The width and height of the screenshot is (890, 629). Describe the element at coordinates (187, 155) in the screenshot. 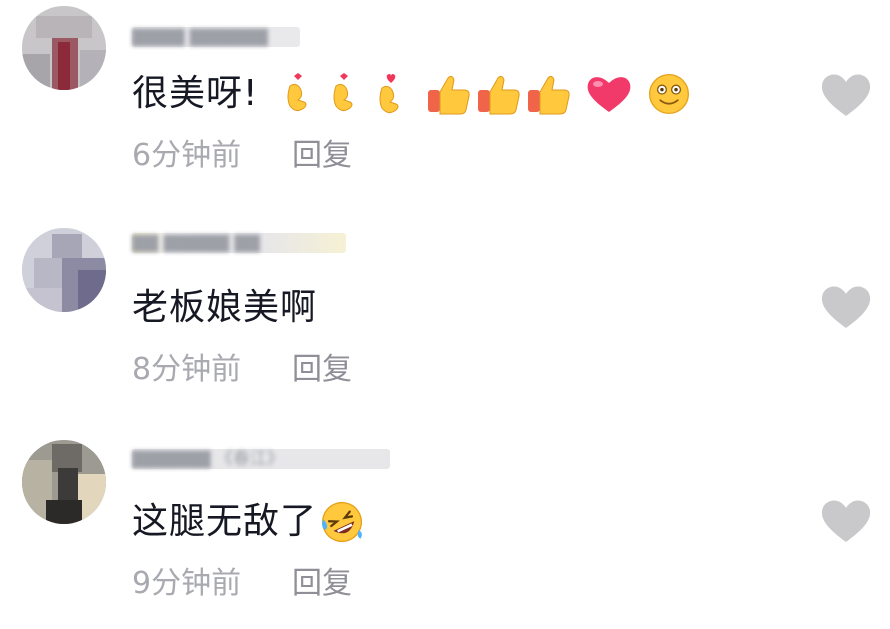

I see `timestamp: 6分钟前` at that location.